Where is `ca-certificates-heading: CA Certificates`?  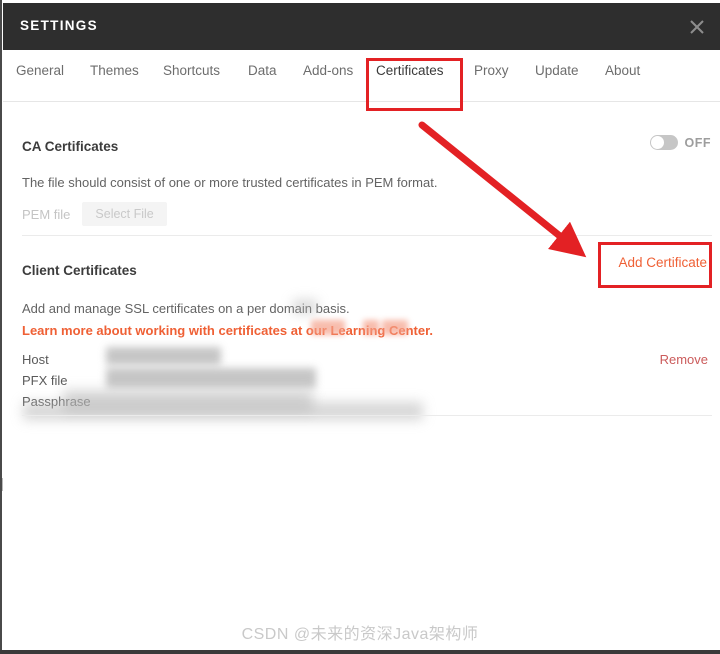
ca-certificates-heading: CA Certificates is located at coordinates (70, 146).